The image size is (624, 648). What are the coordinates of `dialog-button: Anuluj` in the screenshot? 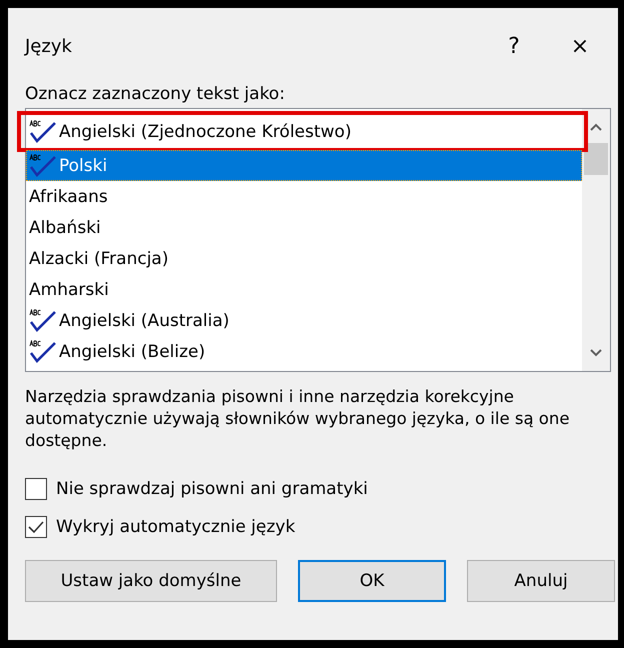 It's located at (541, 581).